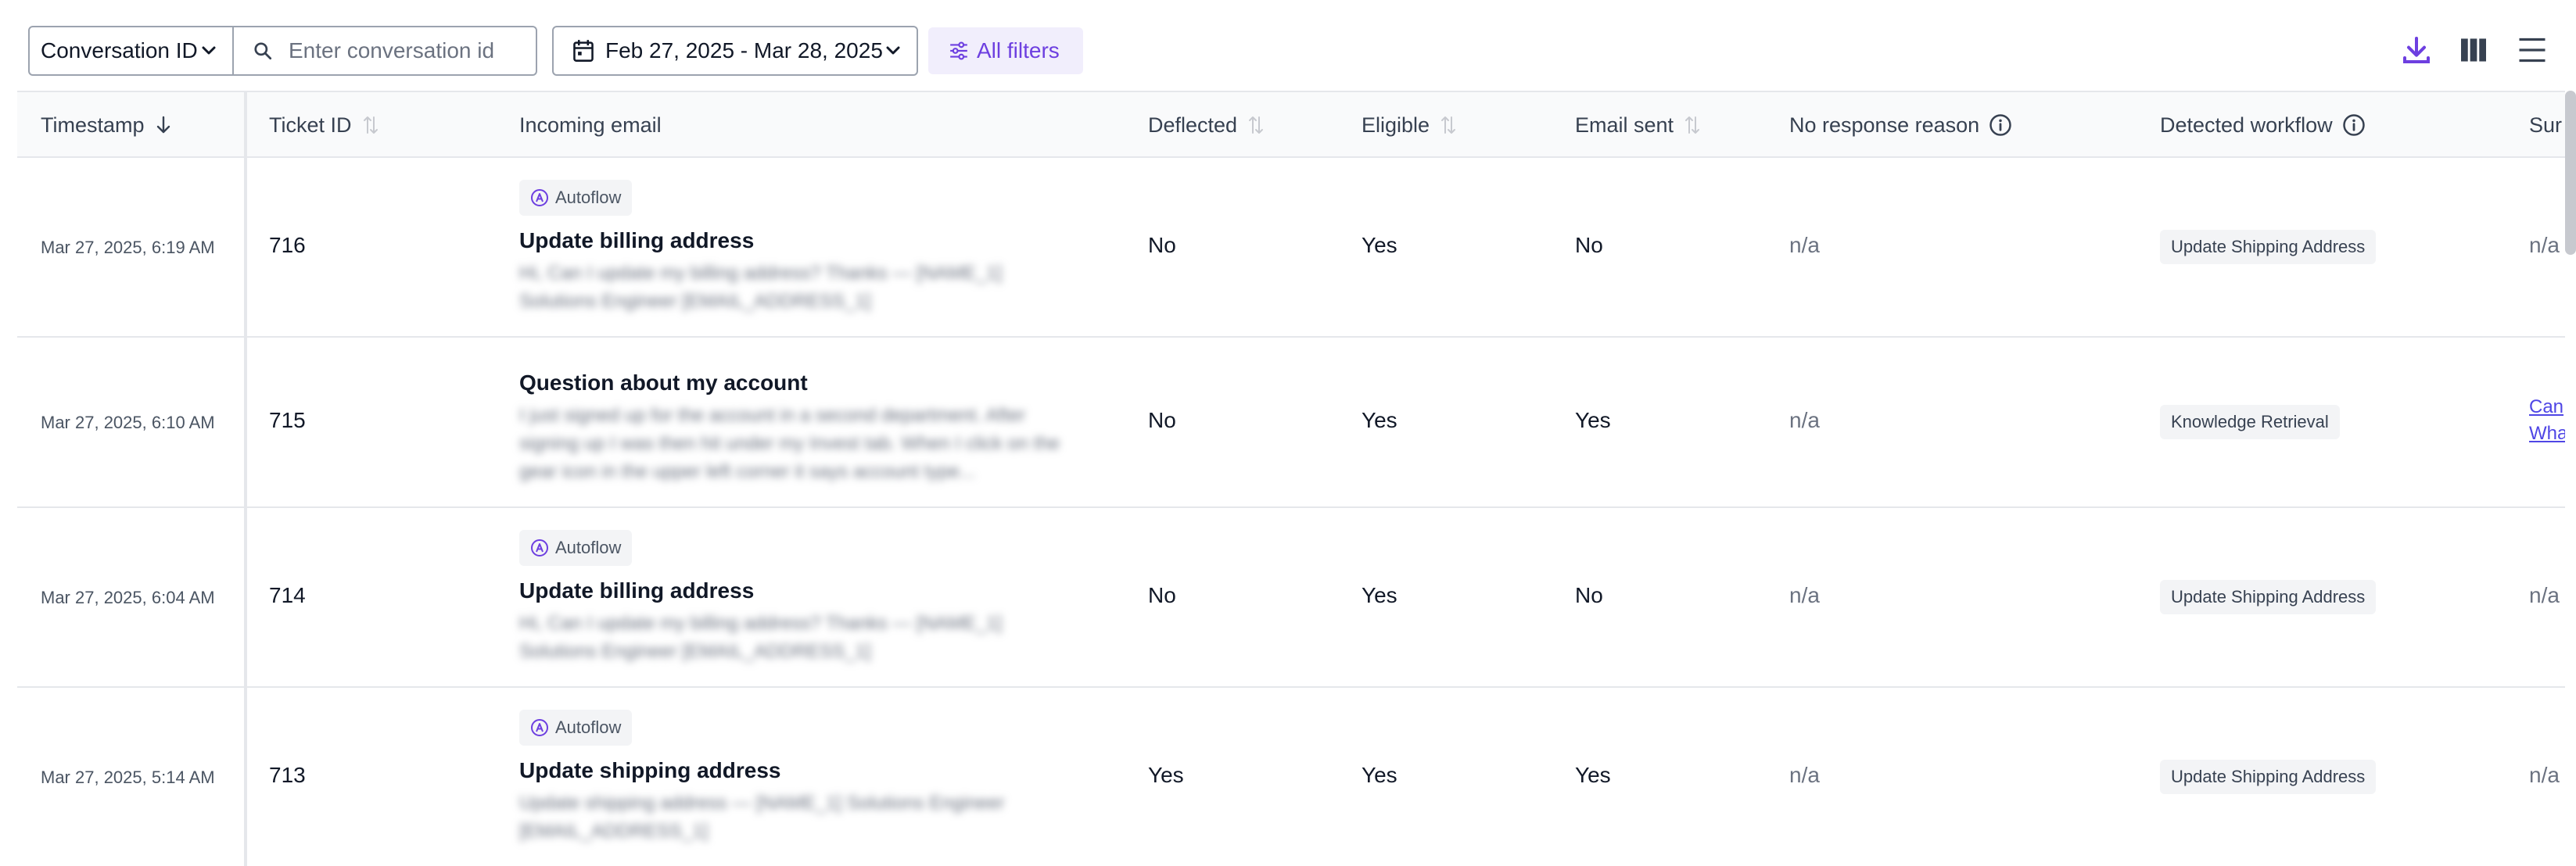 The width and height of the screenshot is (2576, 866). Describe the element at coordinates (2546, 125) in the screenshot. I see `column-header-summary: Sur` at that location.